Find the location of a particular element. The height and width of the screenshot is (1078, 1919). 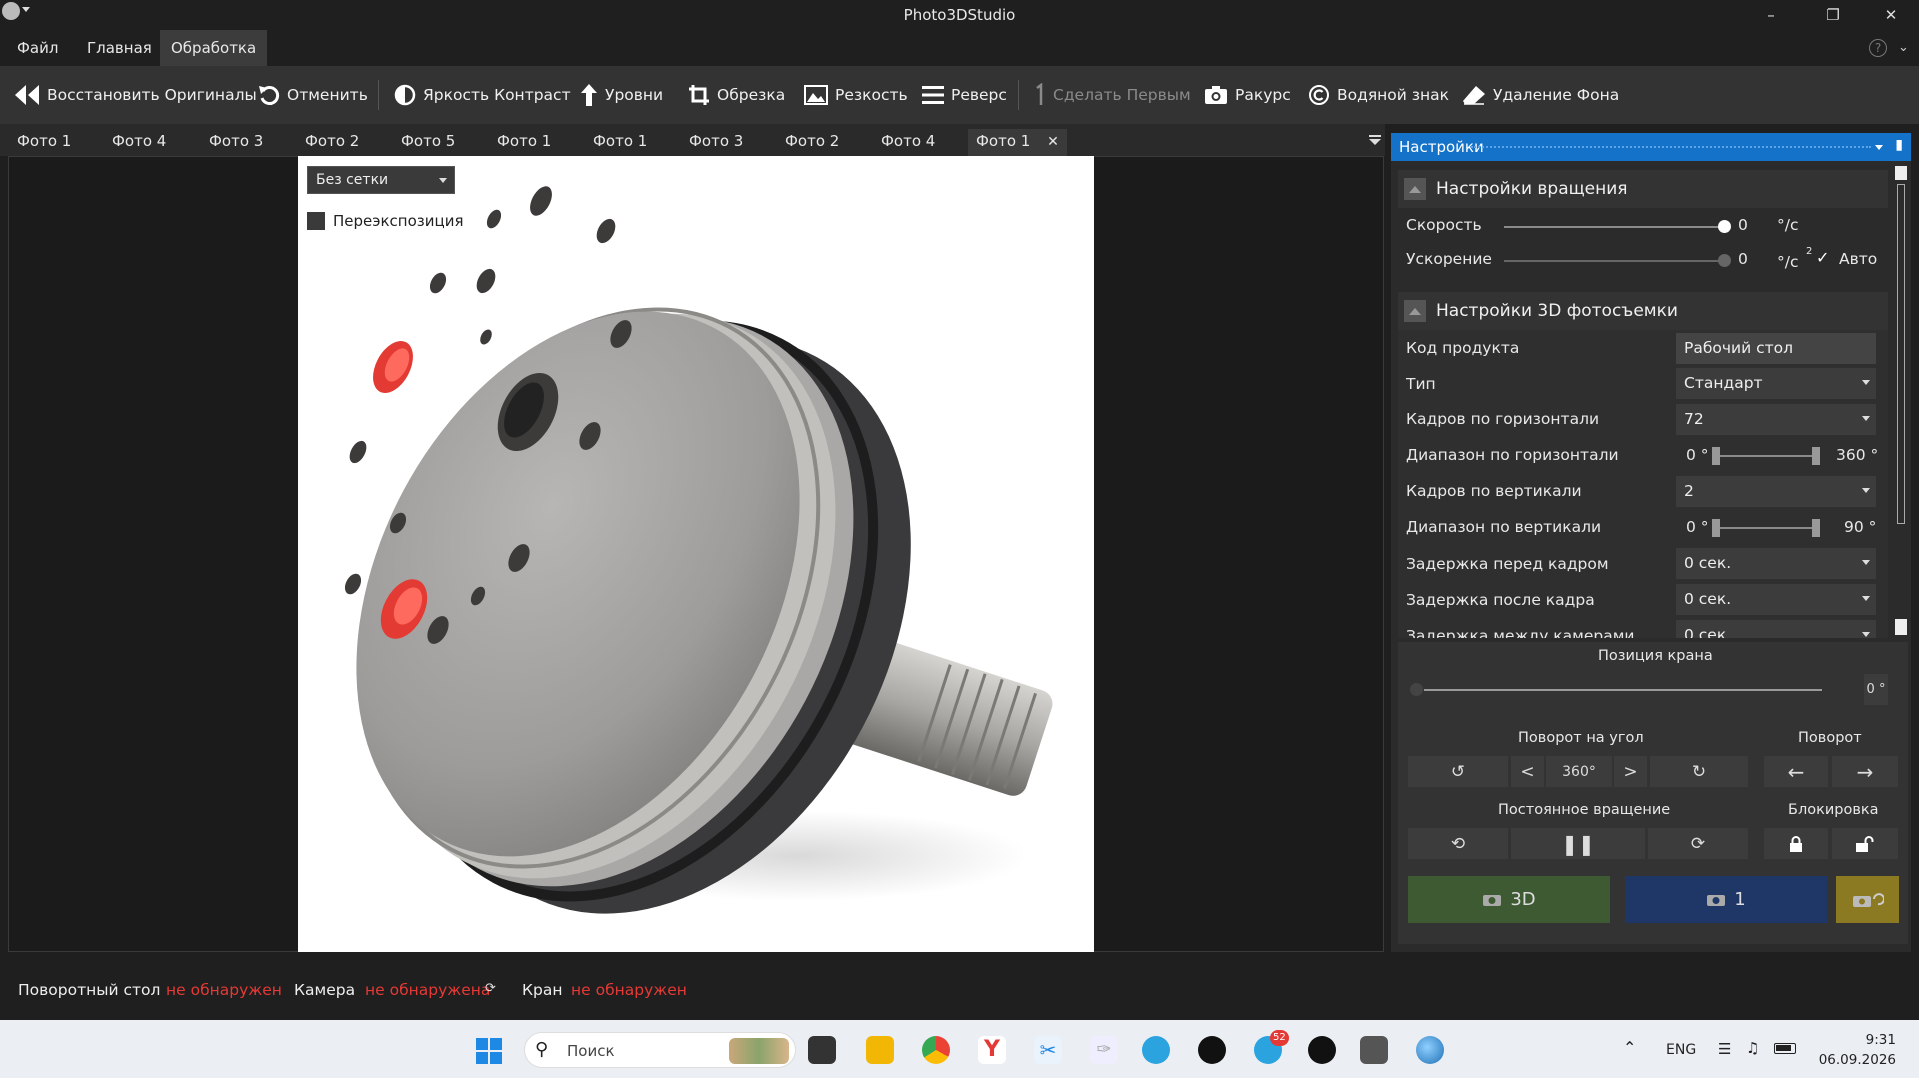

shoot-3d-button: 3D is located at coordinates (1509, 899).